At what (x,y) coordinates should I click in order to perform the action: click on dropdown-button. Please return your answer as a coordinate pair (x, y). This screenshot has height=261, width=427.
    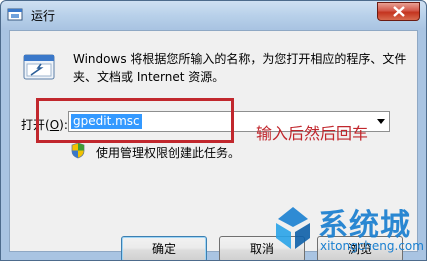
    Looking at the image, I should click on (381, 121).